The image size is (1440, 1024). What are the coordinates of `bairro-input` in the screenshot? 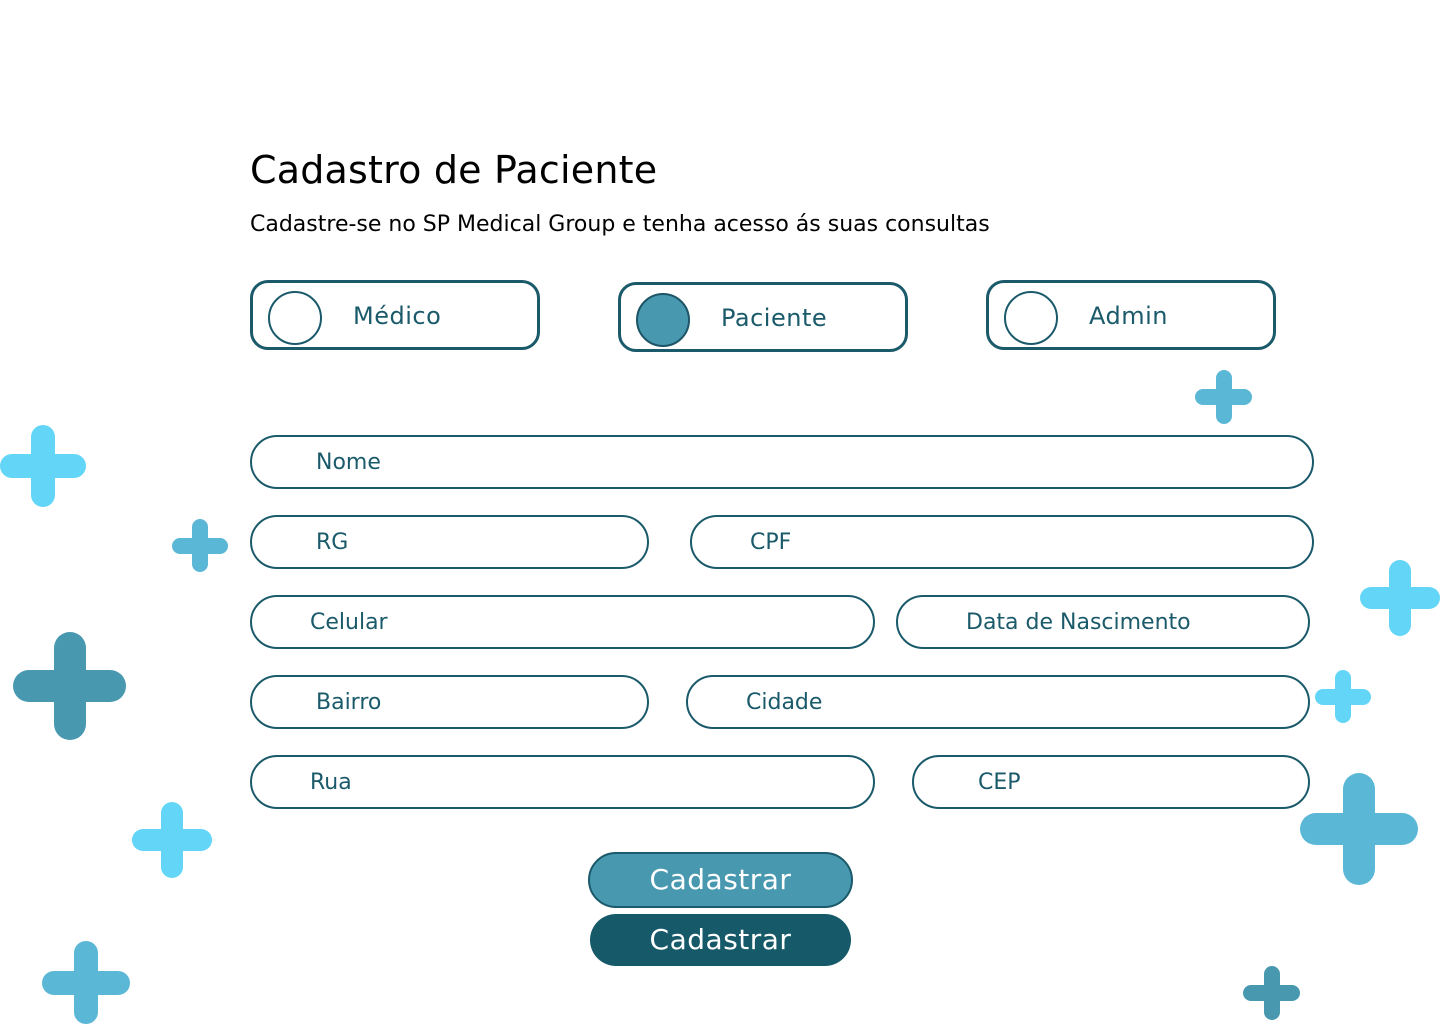 It's located at (449, 702).